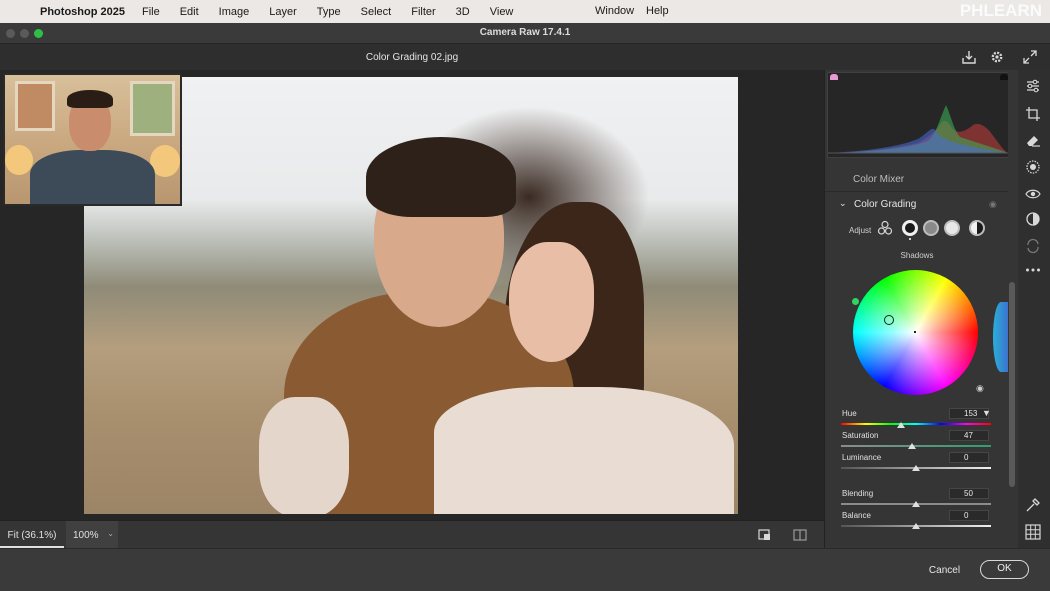  What do you see at coordinates (800, 535) in the screenshot?
I see `before-after-icon` at bounding box center [800, 535].